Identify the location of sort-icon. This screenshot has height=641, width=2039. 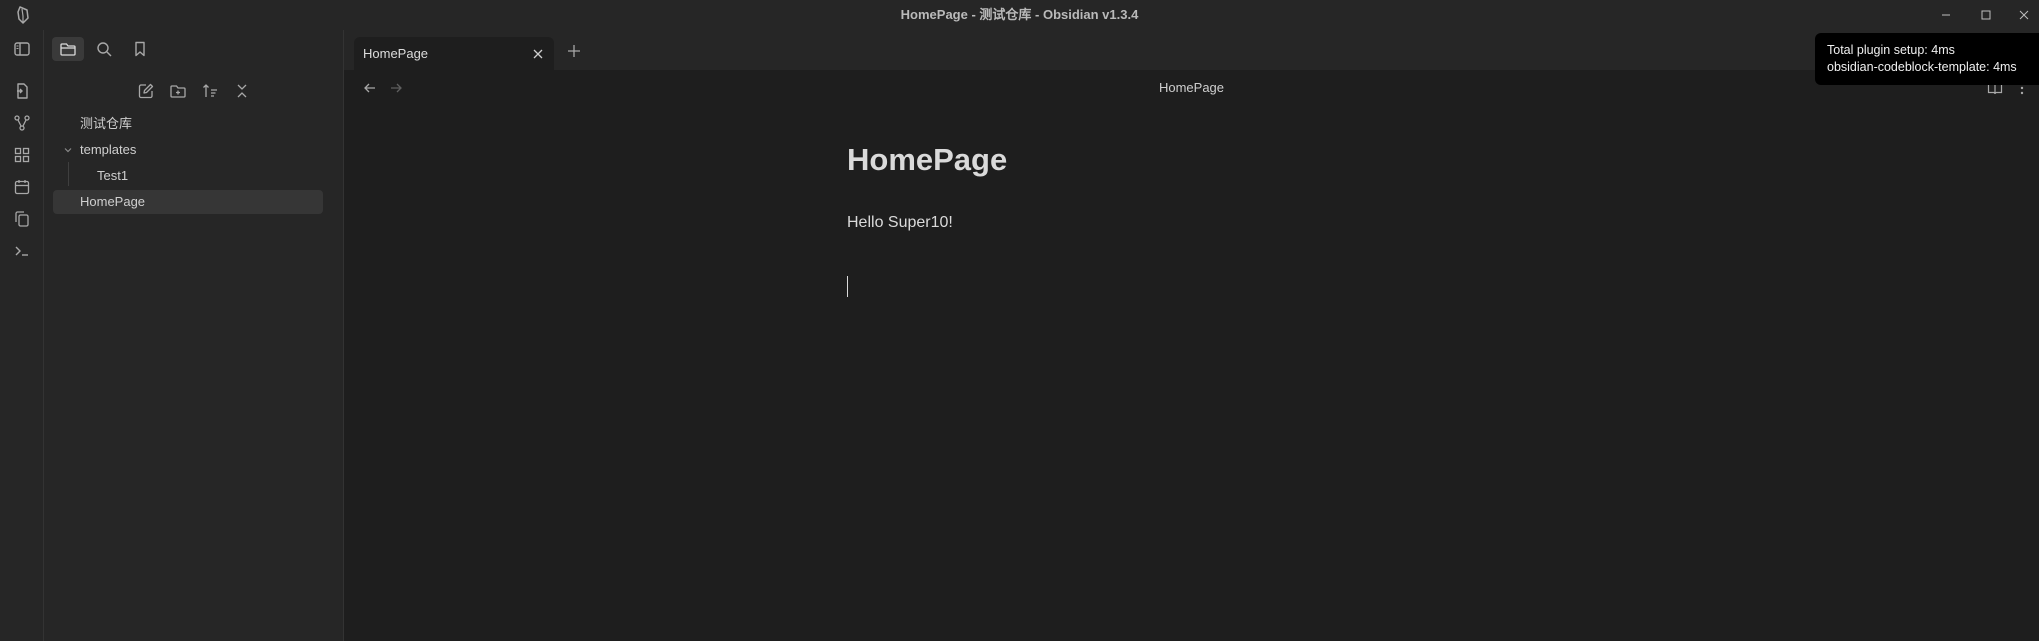
(210, 90).